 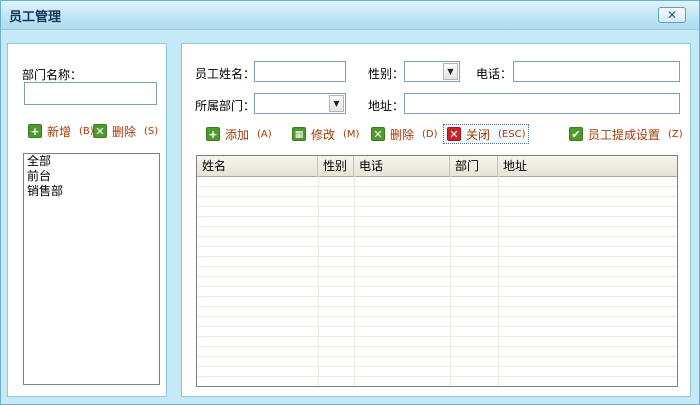 I want to click on close-shortcut: (ESC), so click(x=512, y=134).